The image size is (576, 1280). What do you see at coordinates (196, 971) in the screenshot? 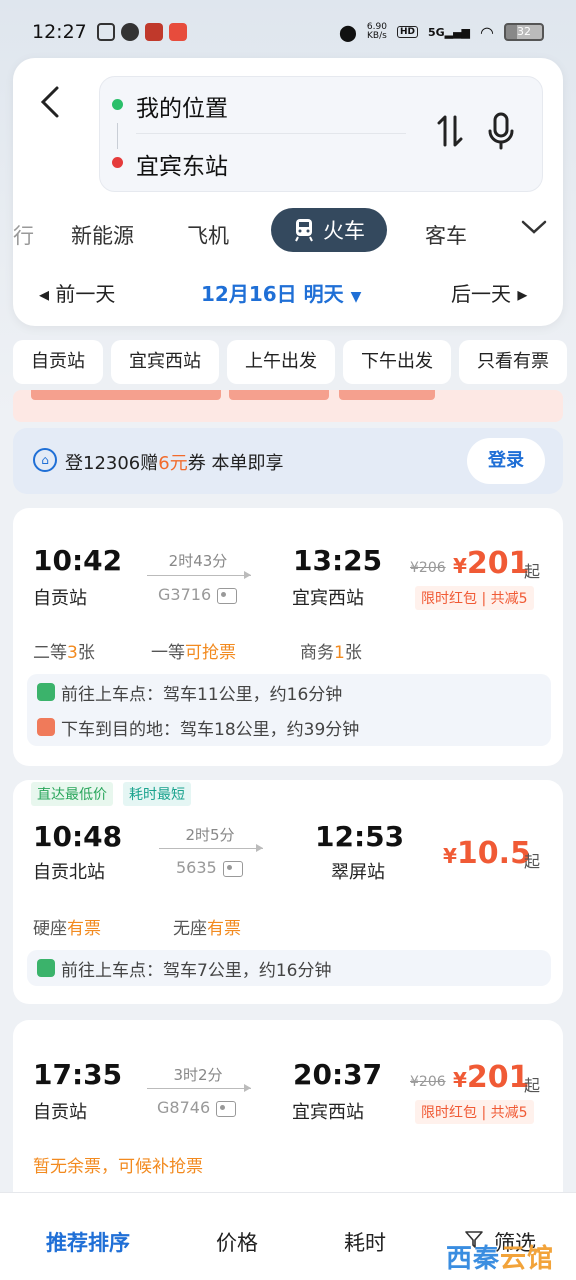
I see `transfer-line-1: 前往上车点：驾车7公里，约16分钟` at bounding box center [196, 971].